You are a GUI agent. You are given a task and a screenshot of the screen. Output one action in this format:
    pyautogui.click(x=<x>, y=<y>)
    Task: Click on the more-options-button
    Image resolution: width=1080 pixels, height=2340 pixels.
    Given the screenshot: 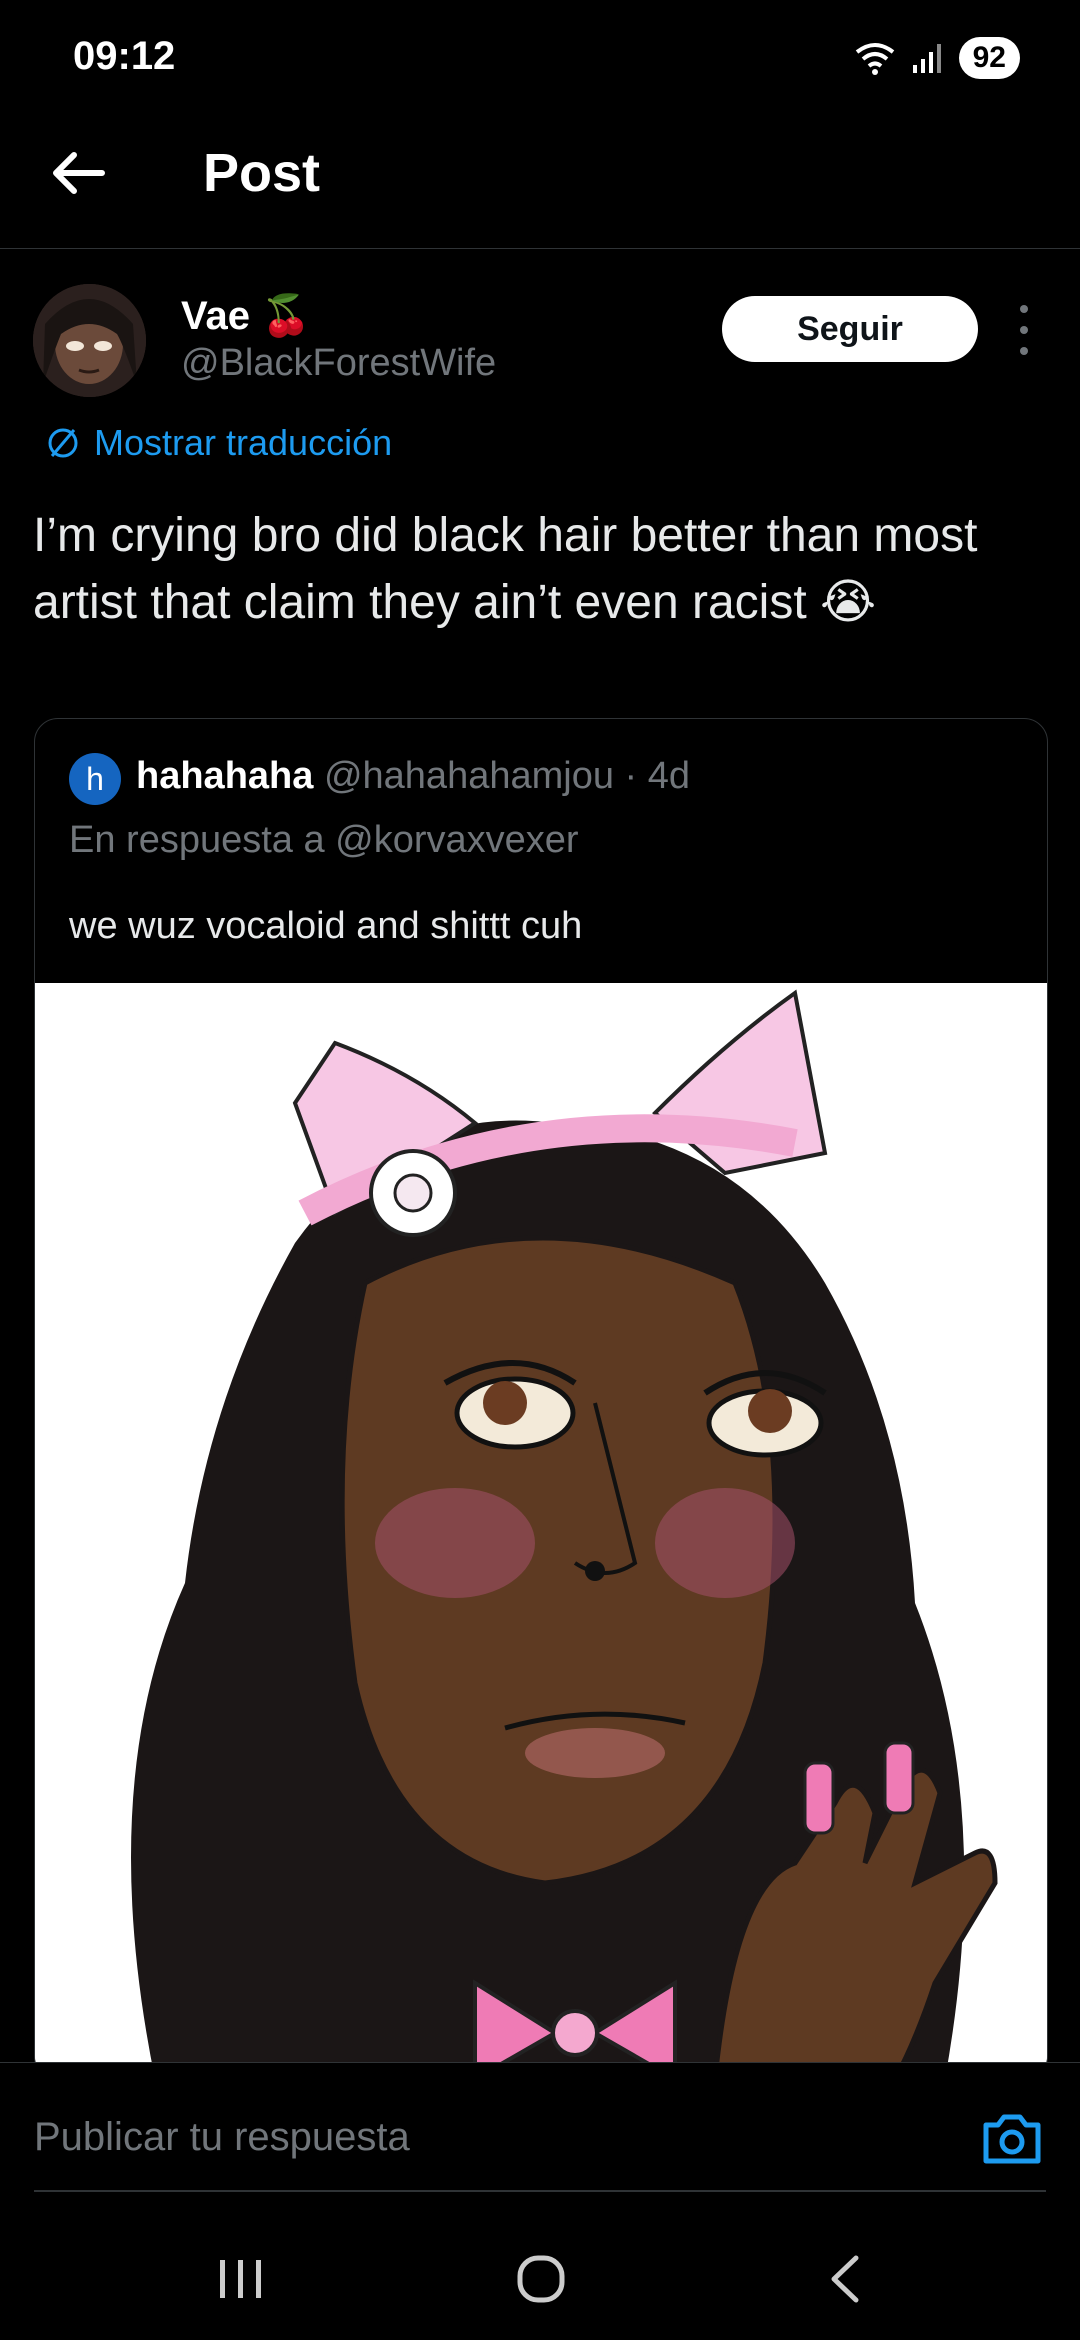 What is the action you would take?
    pyautogui.click(x=1024, y=330)
    